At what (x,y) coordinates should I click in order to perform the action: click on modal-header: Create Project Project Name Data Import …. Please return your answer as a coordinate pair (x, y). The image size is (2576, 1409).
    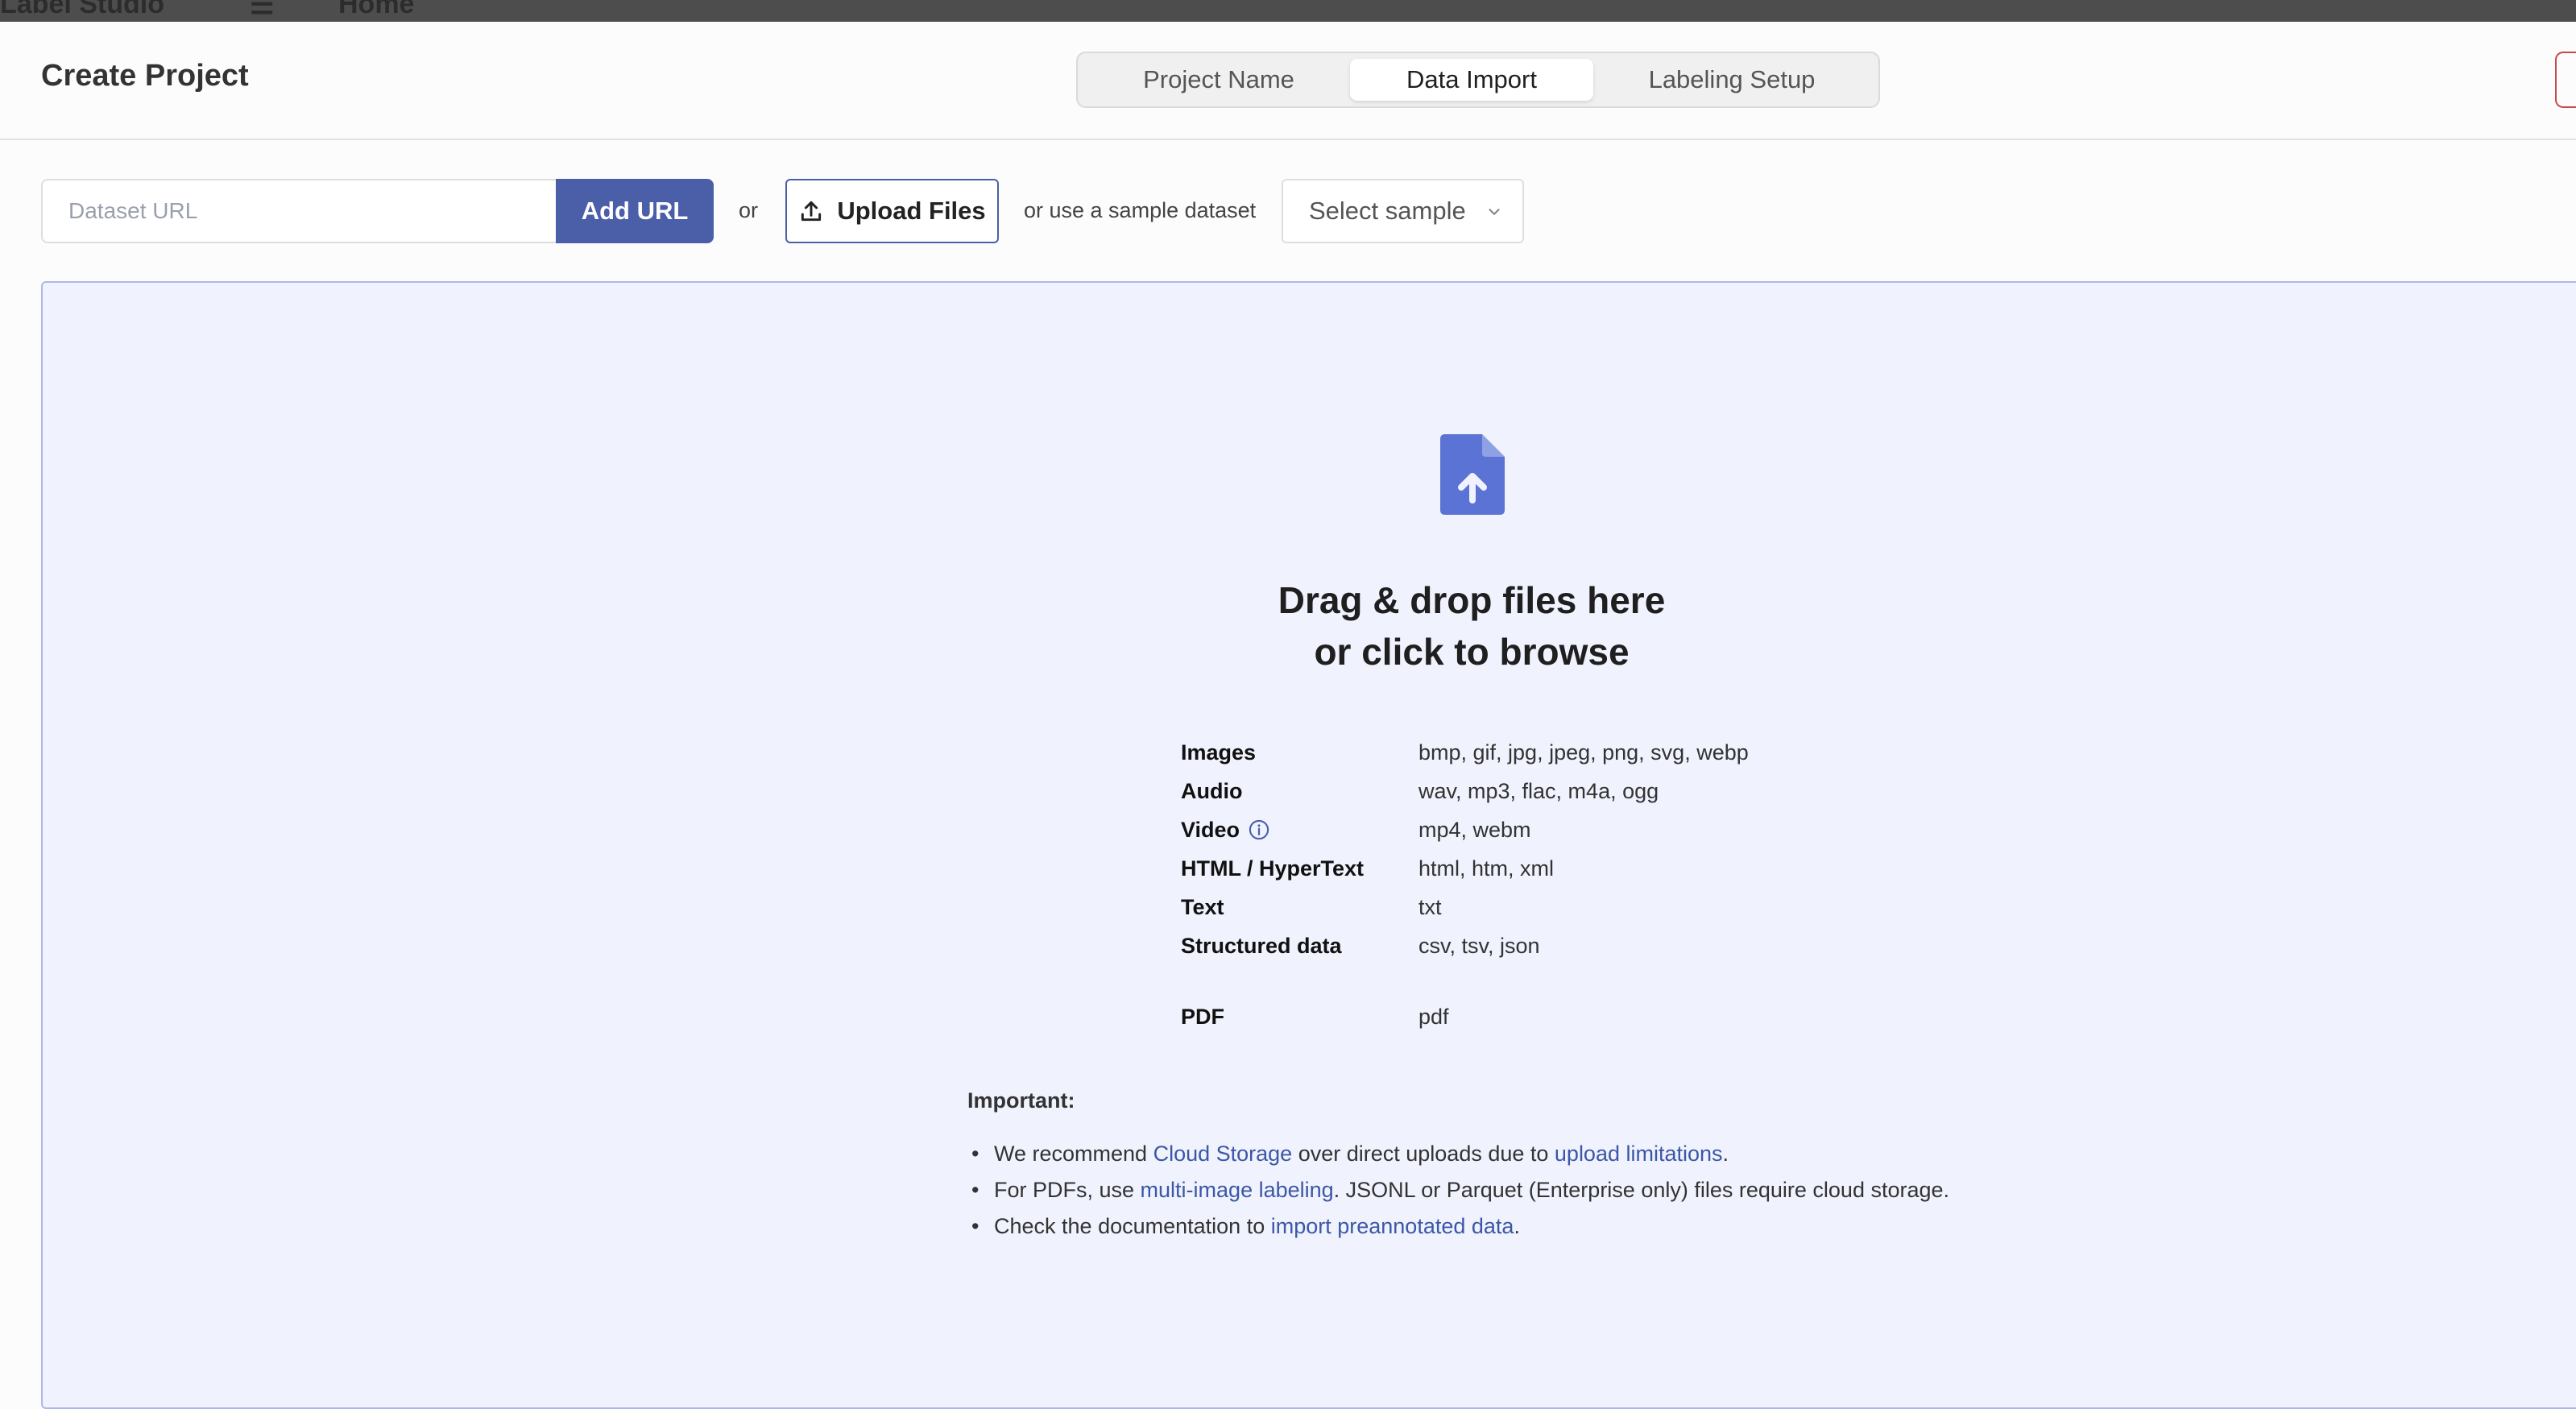
    Looking at the image, I should click on (1288, 81).